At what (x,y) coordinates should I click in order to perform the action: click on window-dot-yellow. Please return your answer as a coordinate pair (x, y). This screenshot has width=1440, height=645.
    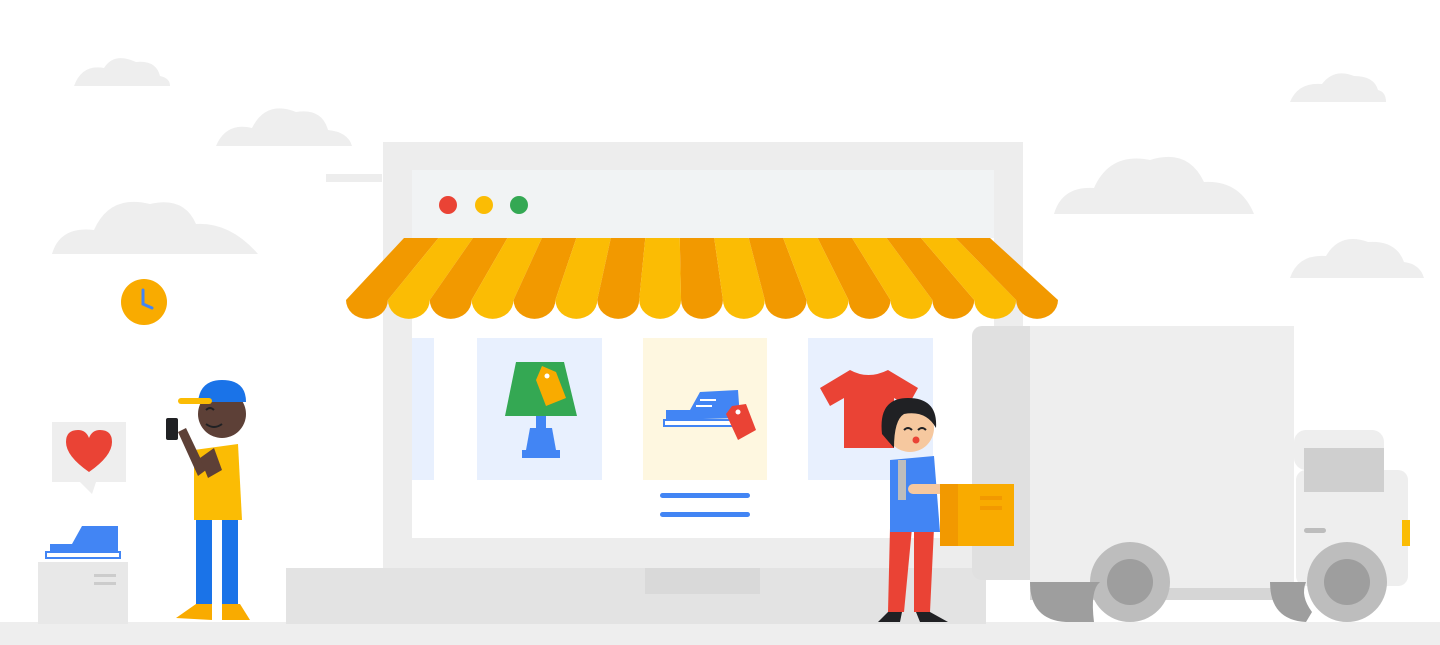
    Looking at the image, I should click on (484, 205).